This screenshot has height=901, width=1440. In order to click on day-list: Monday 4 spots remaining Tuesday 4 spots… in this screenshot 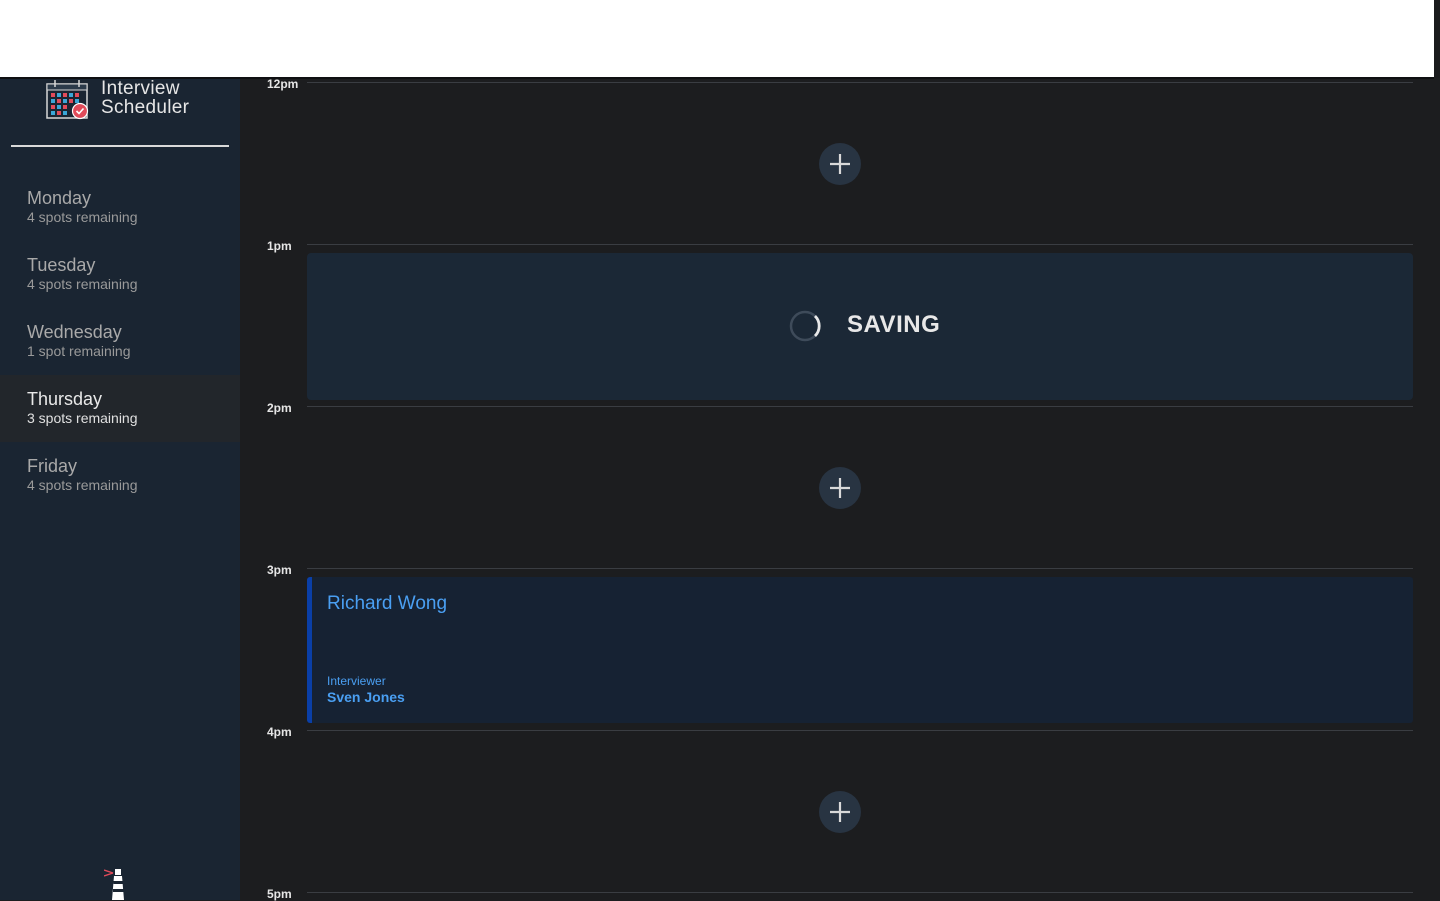, I will do `click(120, 341)`.